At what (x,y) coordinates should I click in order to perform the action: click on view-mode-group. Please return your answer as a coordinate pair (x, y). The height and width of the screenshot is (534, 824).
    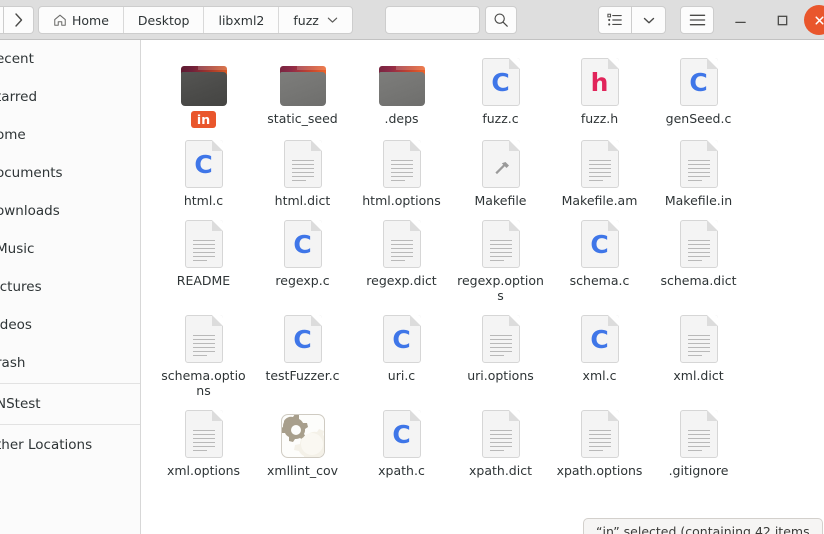
    Looking at the image, I should click on (632, 20).